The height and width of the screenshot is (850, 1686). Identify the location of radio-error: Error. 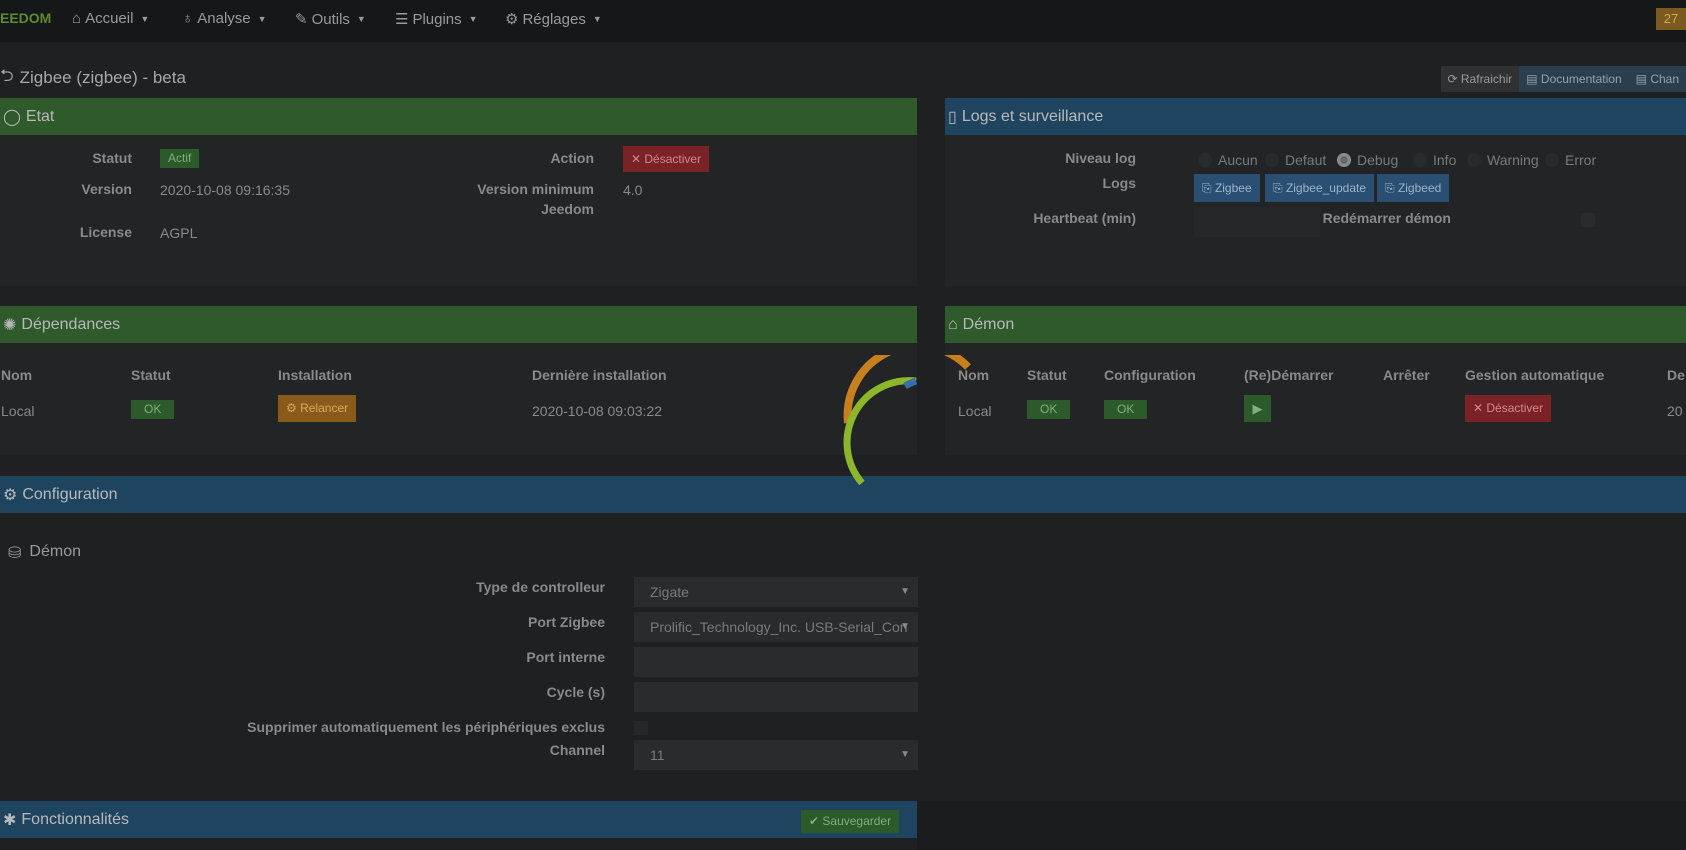
(1570, 160).